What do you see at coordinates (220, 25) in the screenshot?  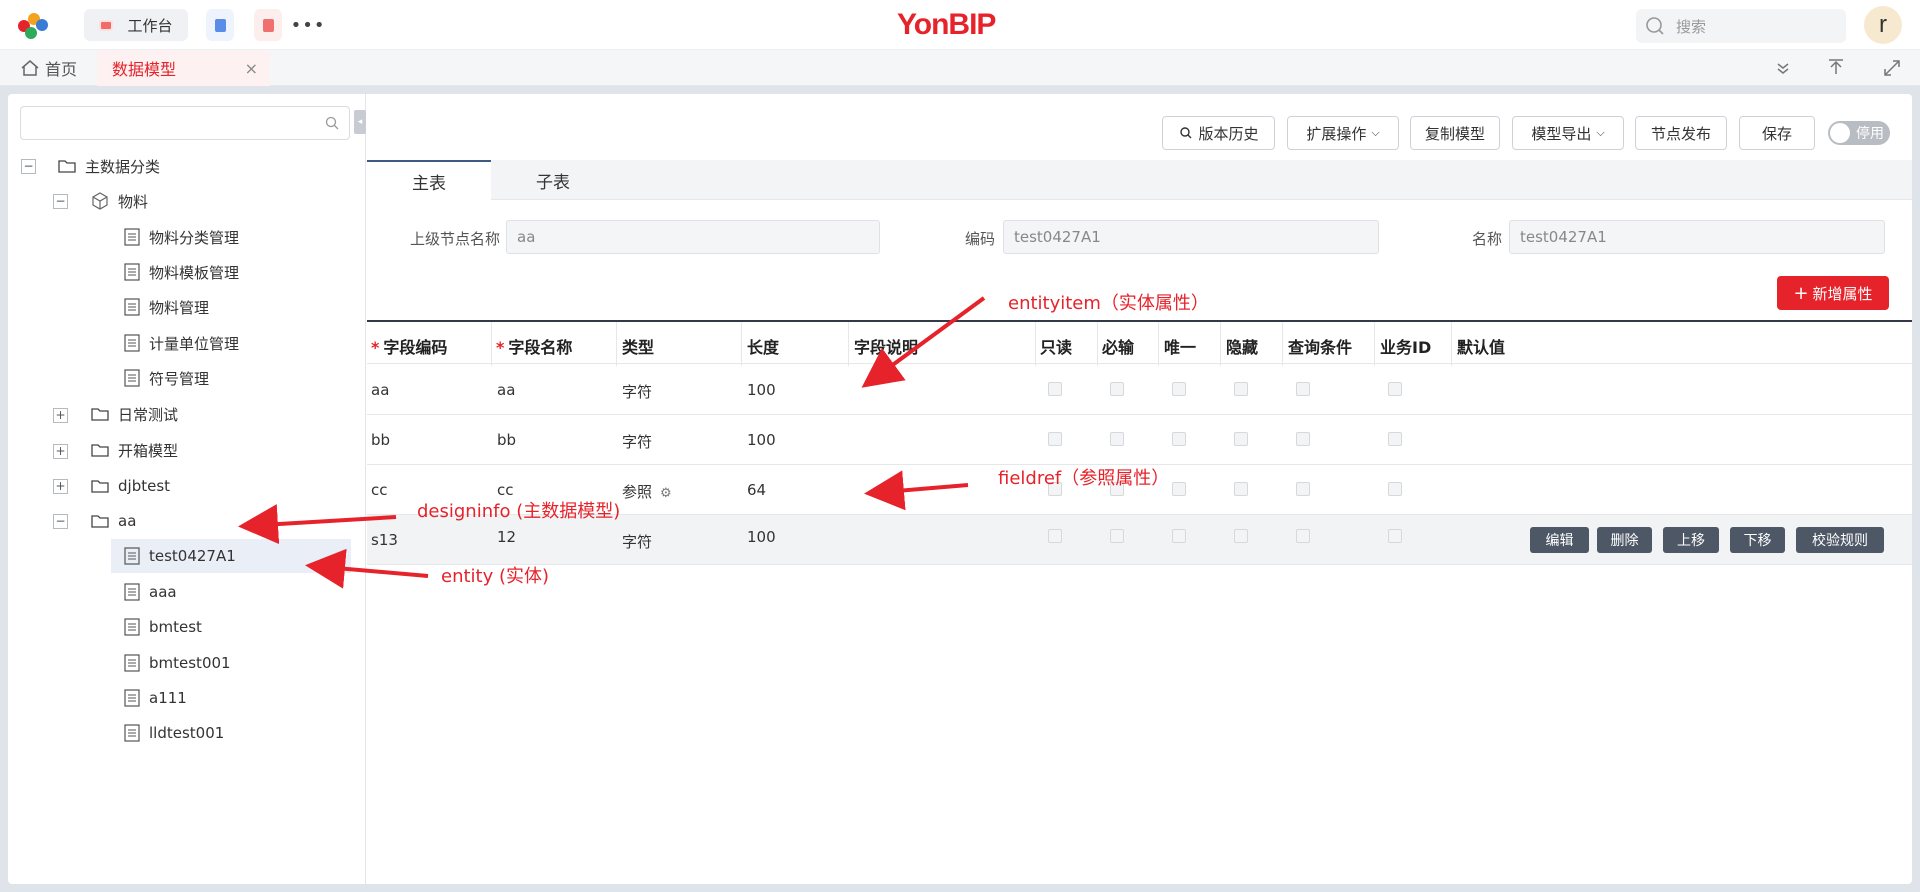 I see `app-shortcut-blue` at bounding box center [220, 25].